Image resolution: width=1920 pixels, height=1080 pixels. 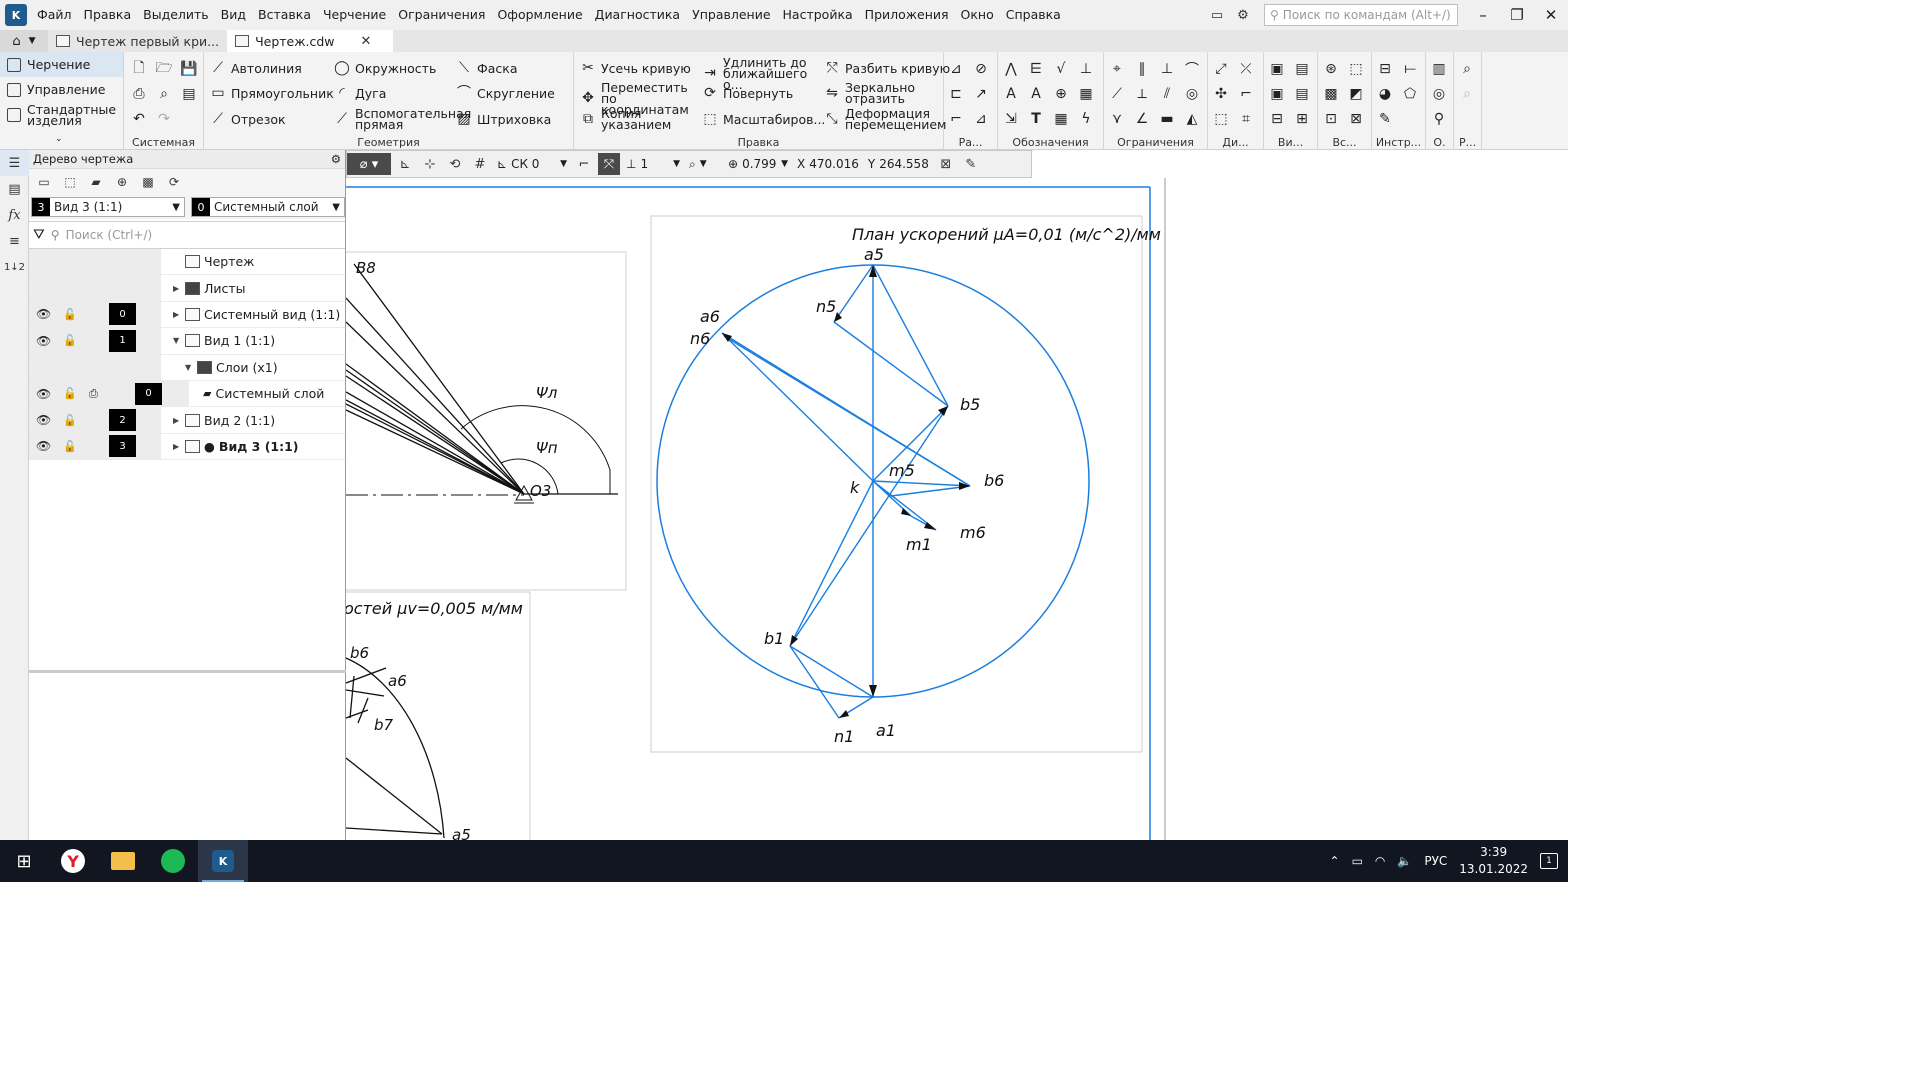 What do you see at coordinates (1011, 69) in the screenshot?
I see `leader-icon: ⋀` at bounding box center [1011, 69].